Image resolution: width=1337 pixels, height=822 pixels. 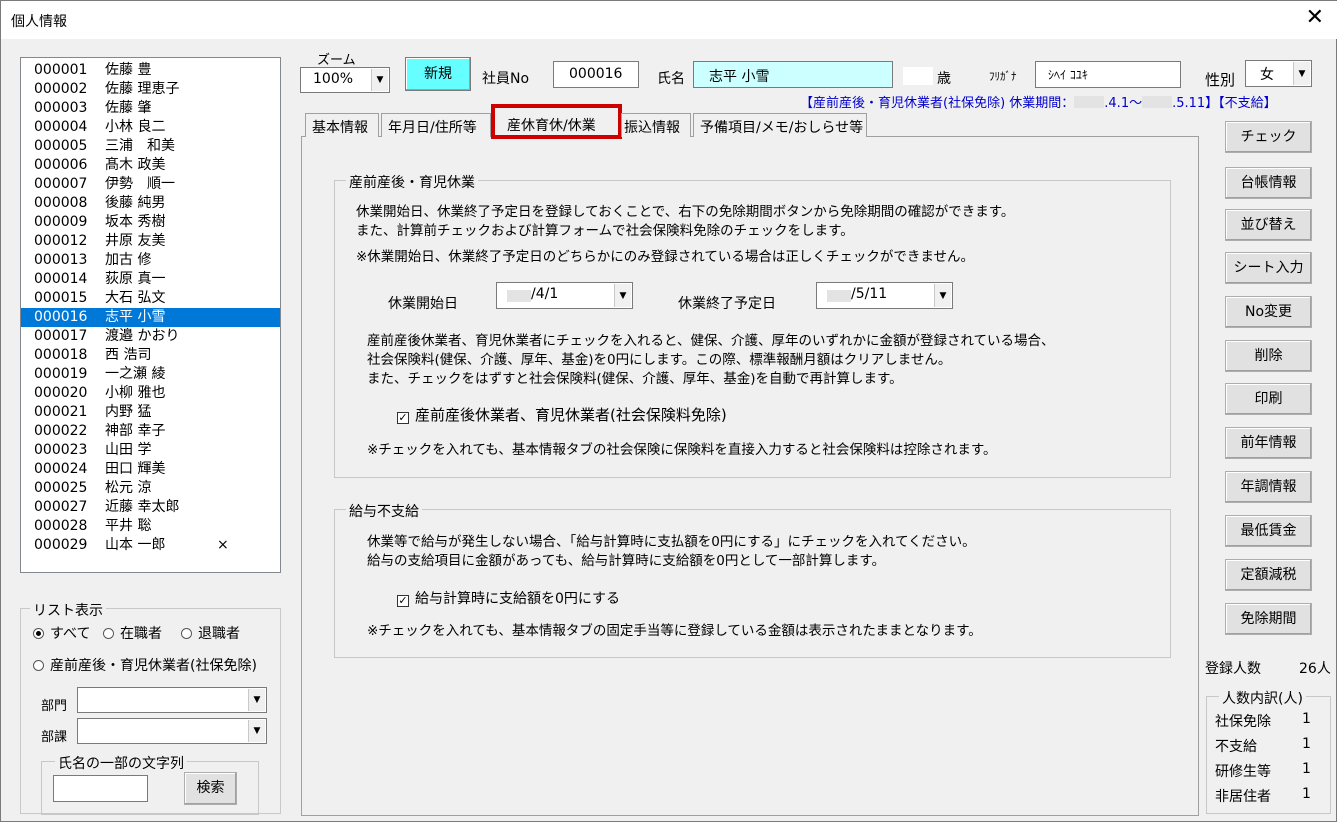 What do you see at coordinates (150, 108) in the screenshot?
I see `list-item: 000003 佐藤 肇` at bounding box center [150, 108].